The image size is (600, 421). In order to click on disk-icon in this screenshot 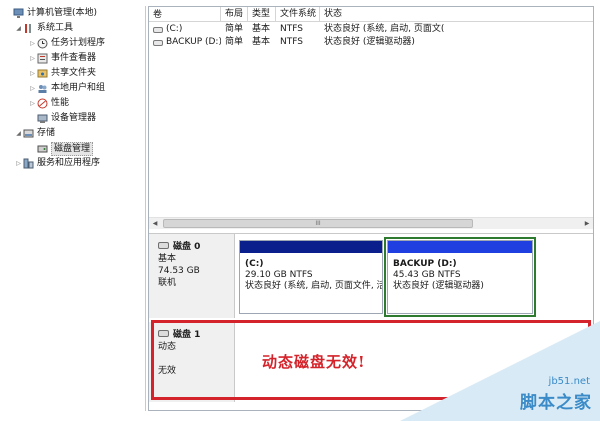, I will do `click(163, 245)`.